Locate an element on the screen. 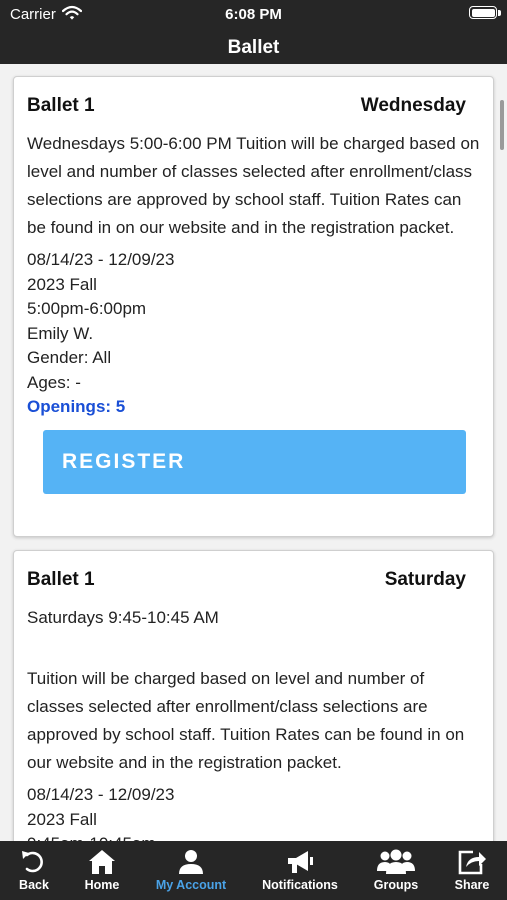 The height and width of the screenshot is (900, 507). tab-groups: Groups is located at coordinates (396, 870).